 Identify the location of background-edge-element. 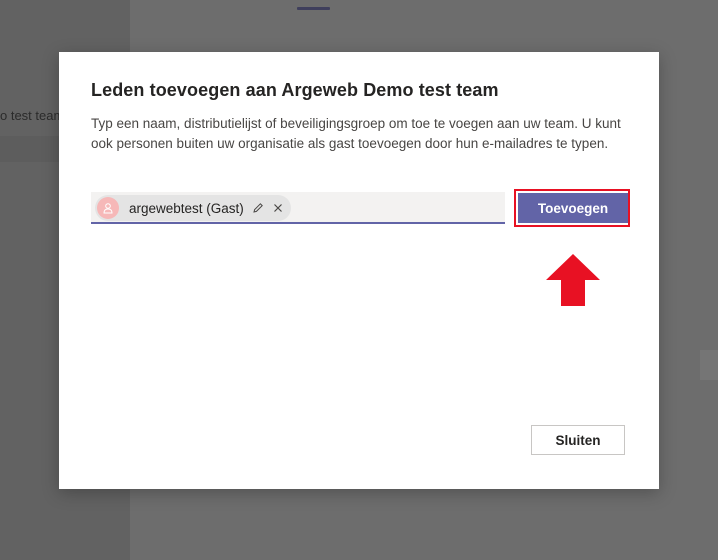
(709, 365).